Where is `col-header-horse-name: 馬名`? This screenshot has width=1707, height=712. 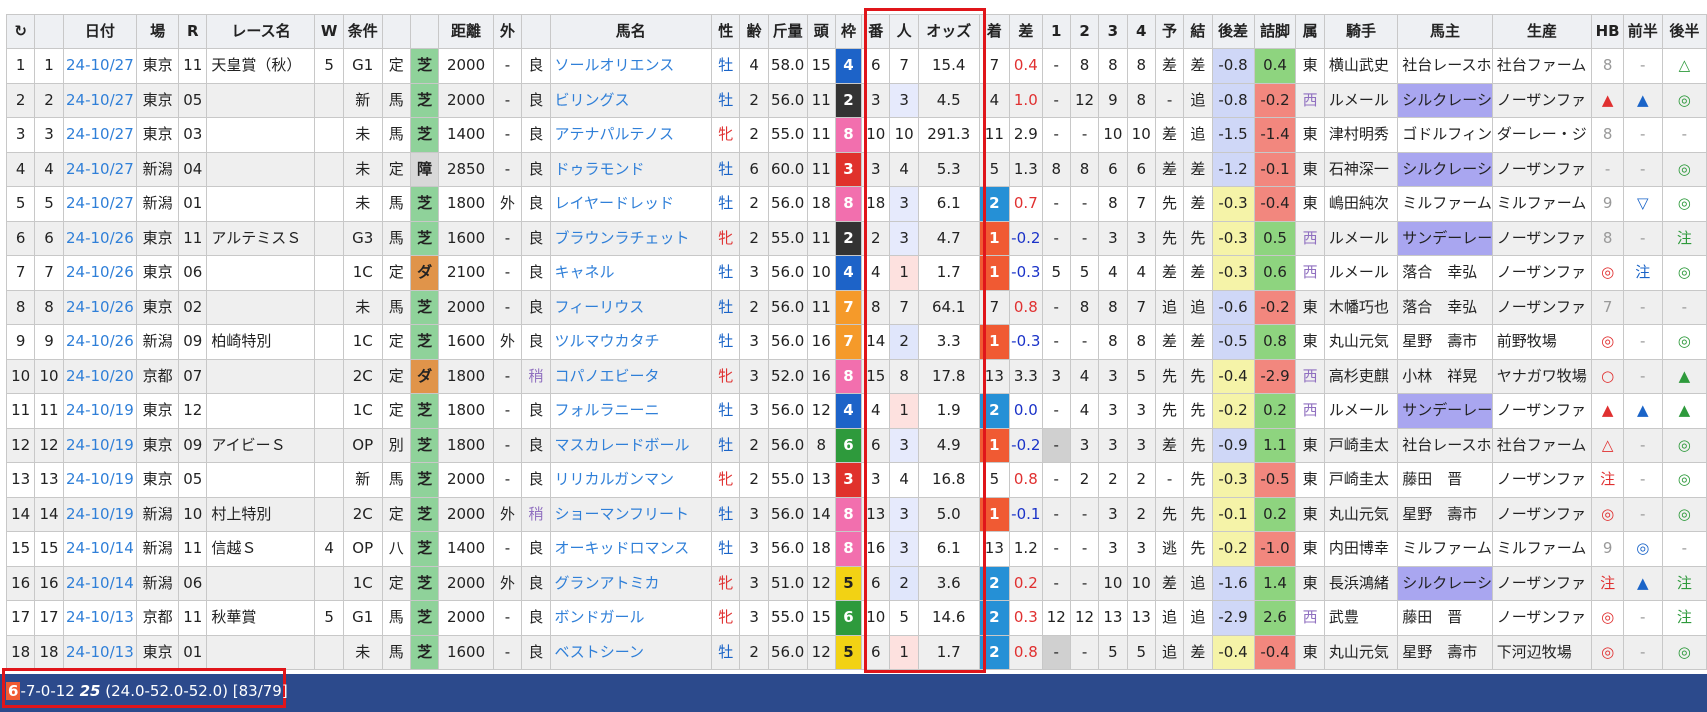
col-header-horse-name: 馬名 is located at coordinates (631, 31).